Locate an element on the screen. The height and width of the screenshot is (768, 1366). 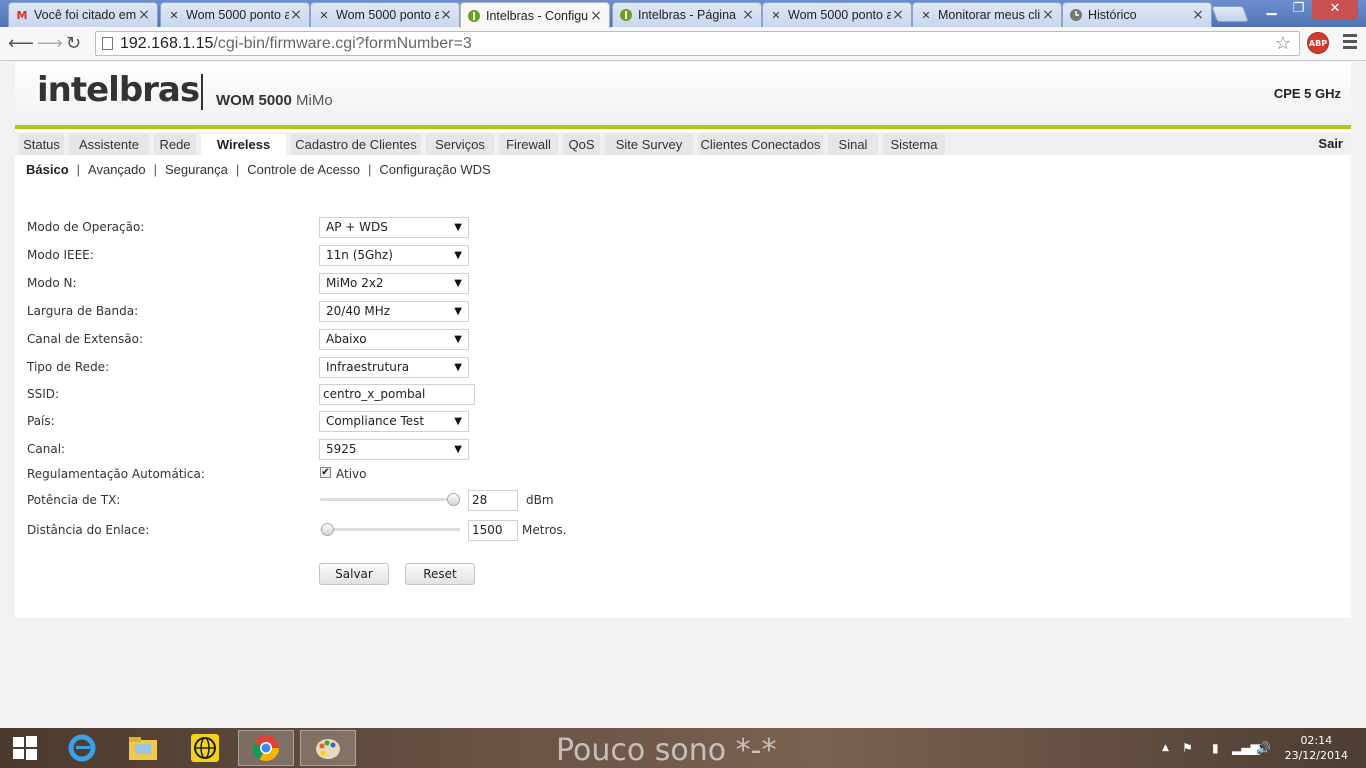
clock: 02:14 23/12/2014 is located at coordinates (1316, 748).